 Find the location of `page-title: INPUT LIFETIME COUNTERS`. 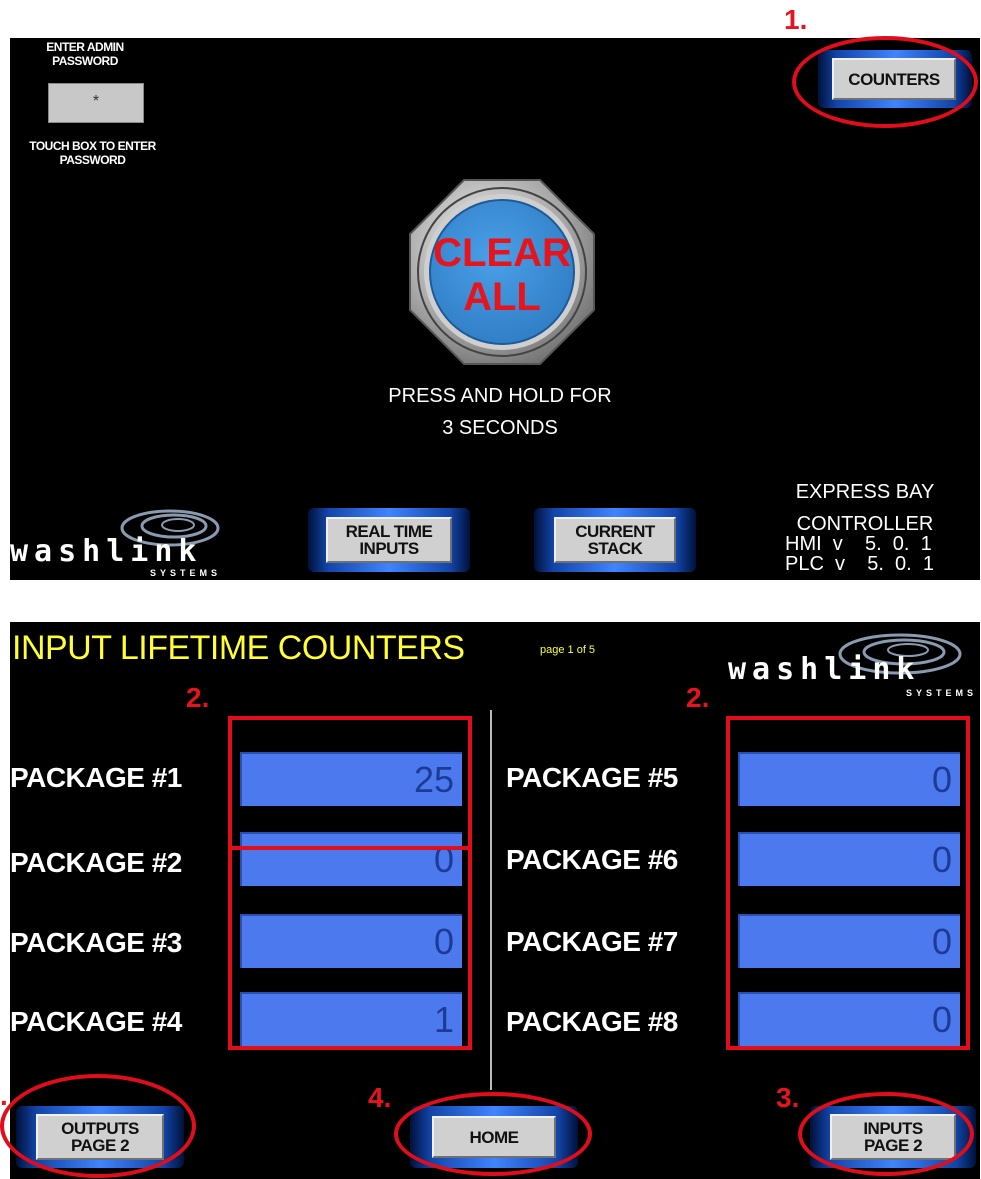

page-title: INPUT LIFETIME COUNTERS is located at coordinates (238, 648).